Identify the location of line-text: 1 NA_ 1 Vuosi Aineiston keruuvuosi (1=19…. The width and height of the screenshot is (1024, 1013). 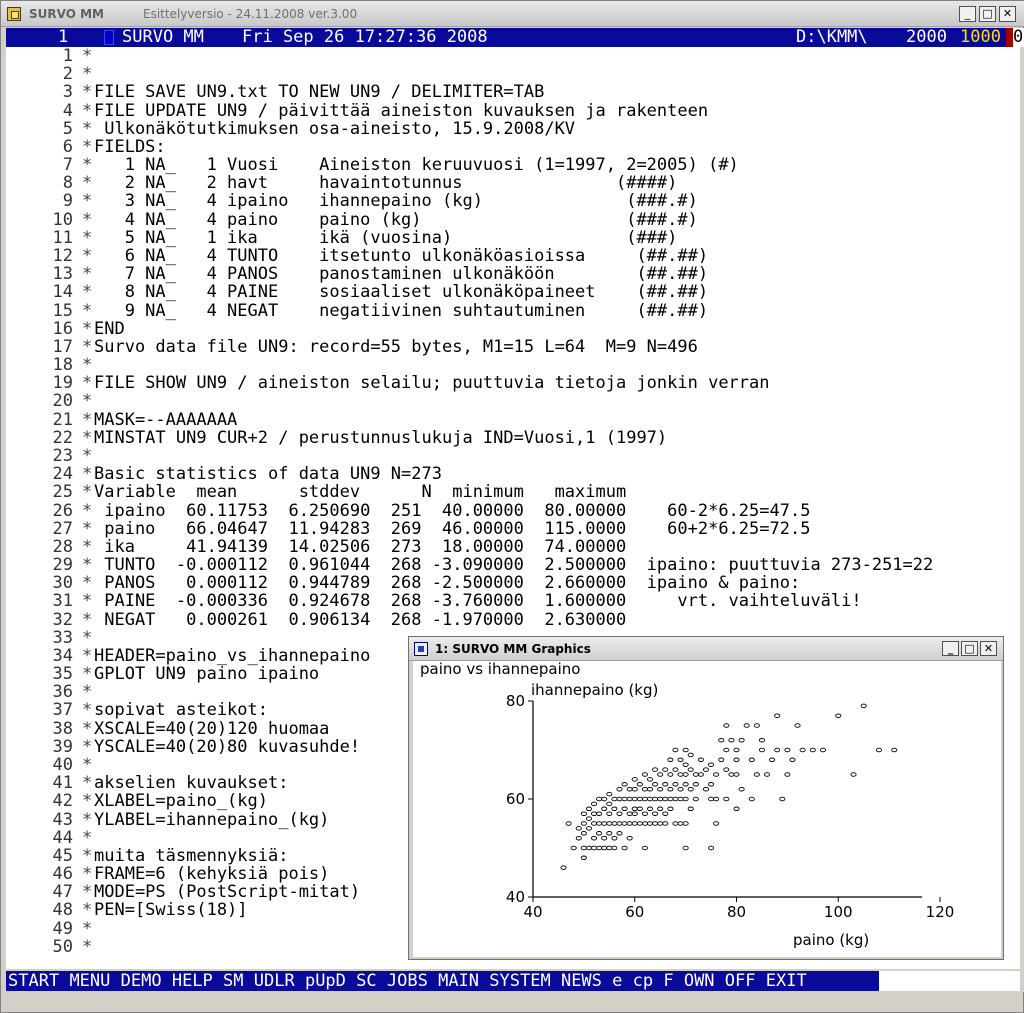
(416, 165).